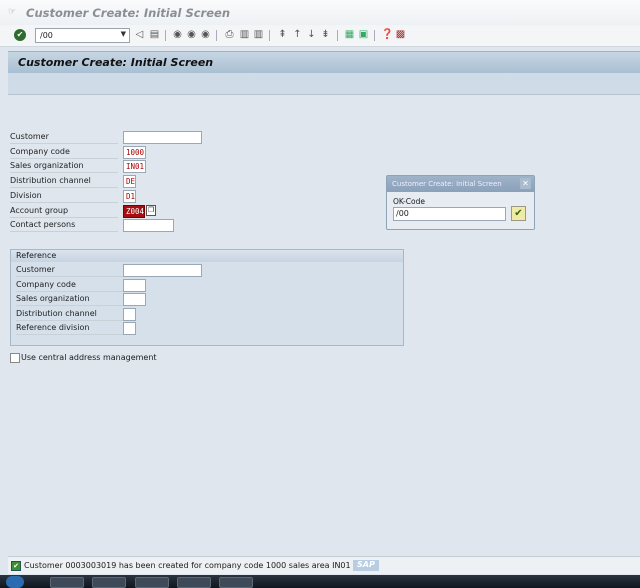 This screenshot has width=640, height=588. What do you see at coordinates (363, 35) in the screenshot?
I see `shortcut-icon: ▣` at bounding box center [363, 35].